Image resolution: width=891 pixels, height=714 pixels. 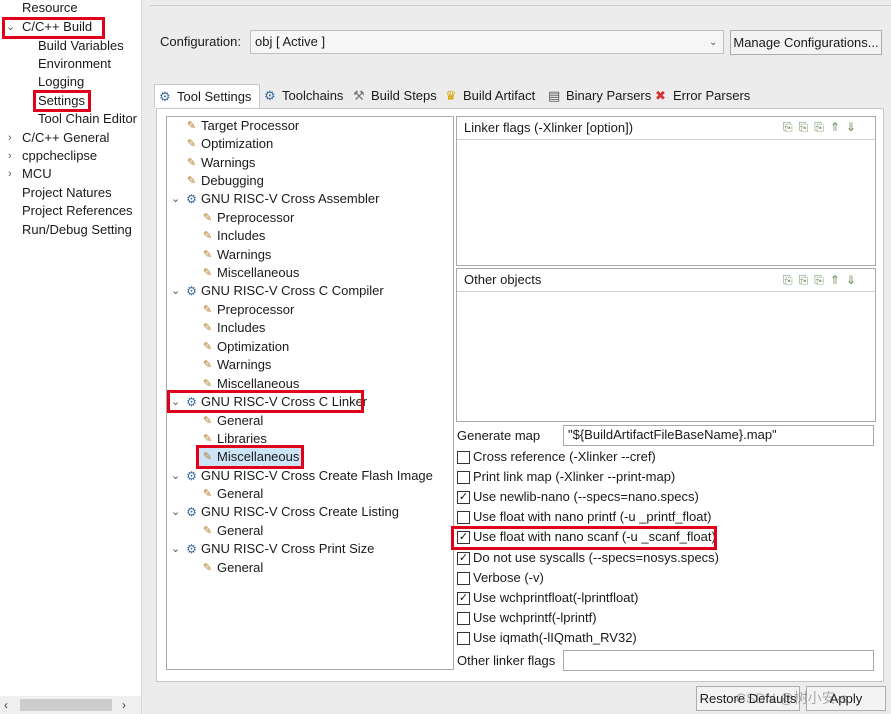 I want to click on scroll-left-icon: ‹, so click(x=6, y=705).